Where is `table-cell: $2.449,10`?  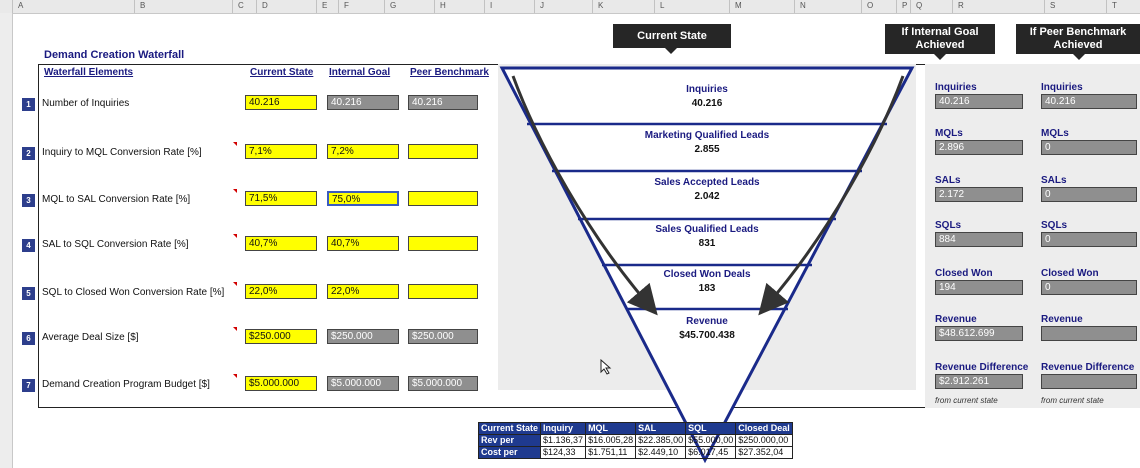 table-cell: $2.449,10 is located at coordinates (661, 452).